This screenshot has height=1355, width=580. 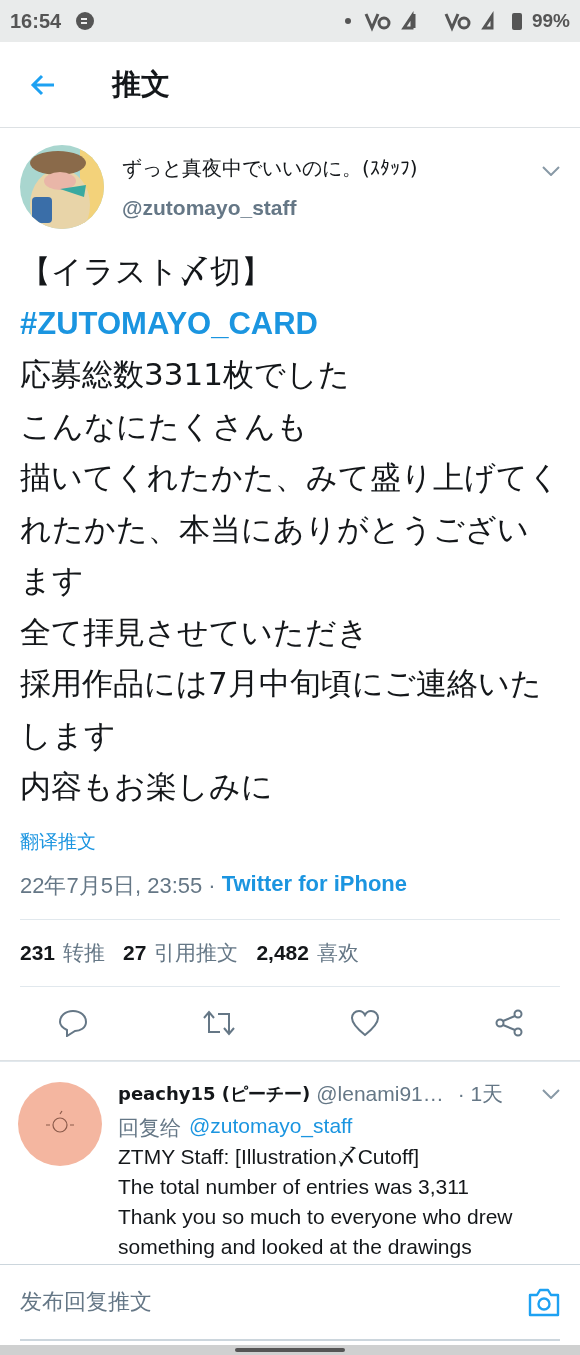 What do you see at coordinates (219, 1023) in the screenshot?
I see `retweet-icon` at bounding box center [219, 1023].